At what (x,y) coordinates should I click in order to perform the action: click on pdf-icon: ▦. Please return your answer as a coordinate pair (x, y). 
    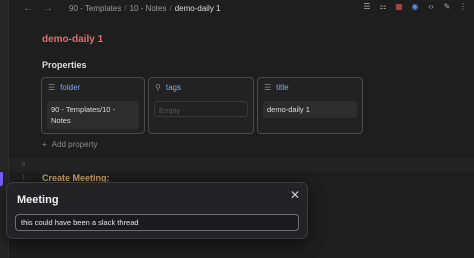
    Looking at the image, I should click on (399, 7).